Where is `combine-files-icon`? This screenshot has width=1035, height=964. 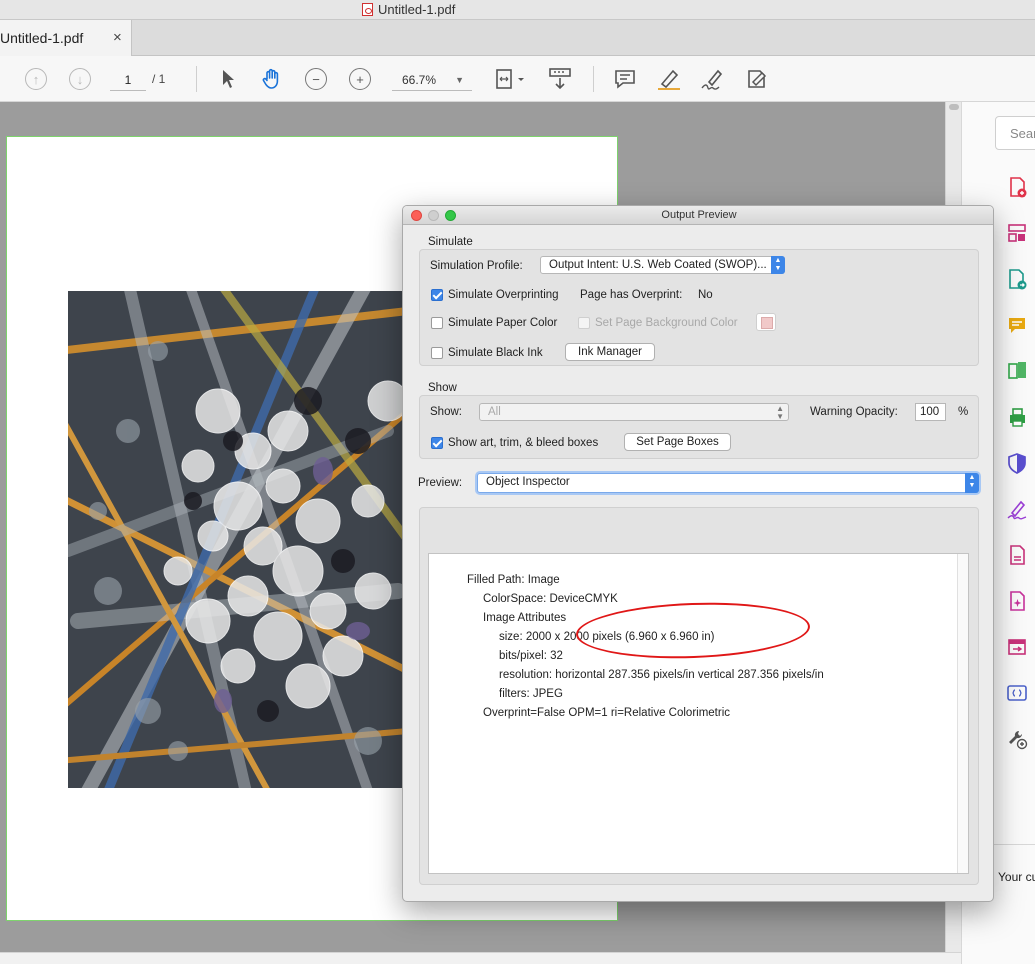
combine-files-icon is located at coordinates (1017, 371).